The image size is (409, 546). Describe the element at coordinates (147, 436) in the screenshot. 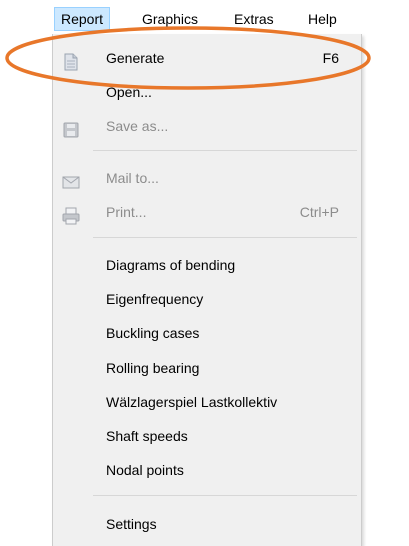

I see `shaft-speeds-label: Shaft speeds` at that location.